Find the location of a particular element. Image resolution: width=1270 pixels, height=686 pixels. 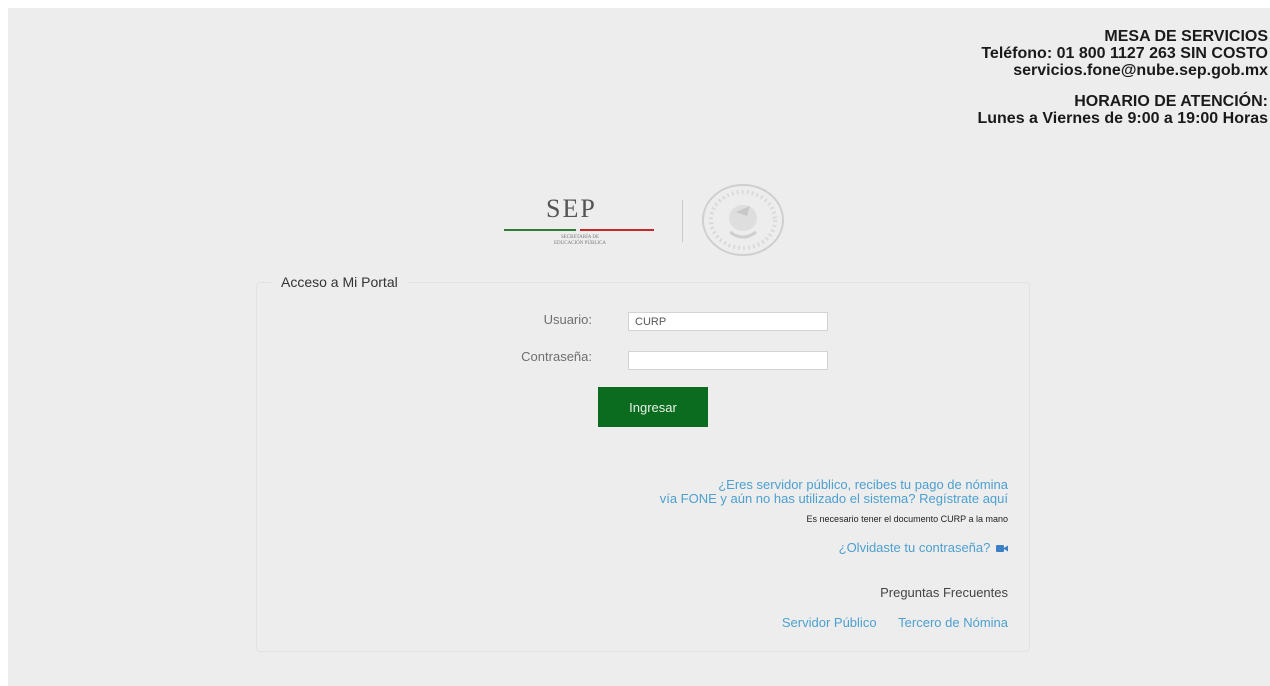

login-legend: Acceso a Mi Portal is located at coordinates (339, 282).